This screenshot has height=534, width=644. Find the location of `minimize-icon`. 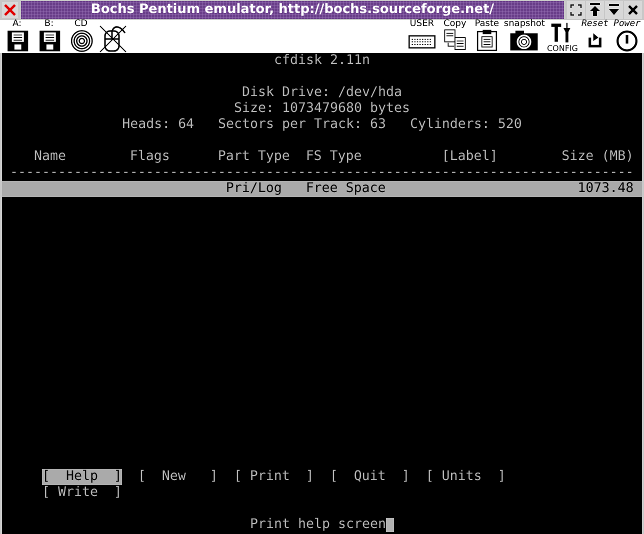

minimize-icon is located at coordinates (614, 10).